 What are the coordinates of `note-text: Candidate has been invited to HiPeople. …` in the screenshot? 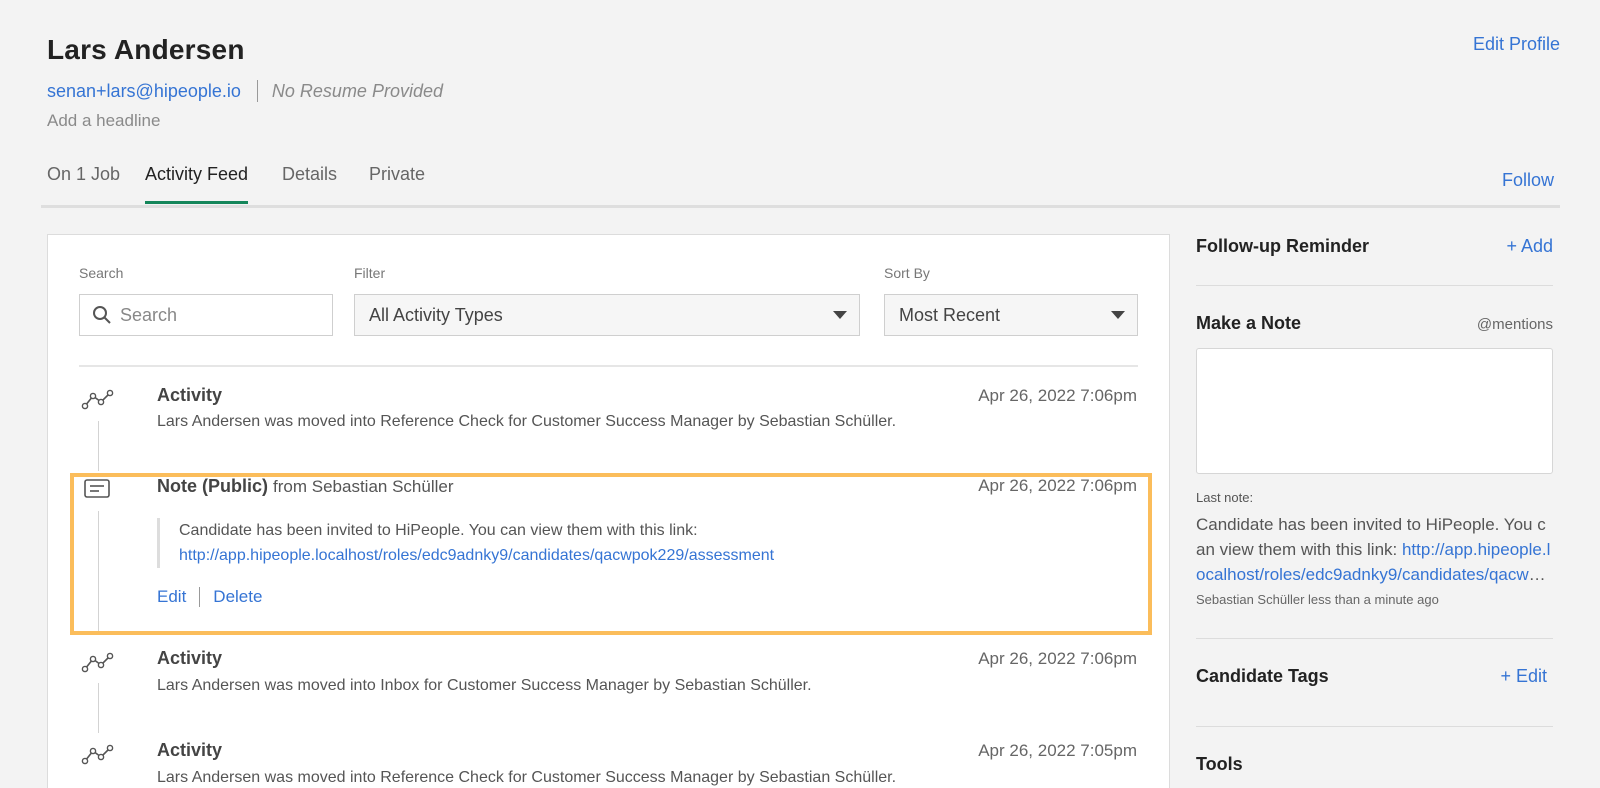 It's located at (438, 530).